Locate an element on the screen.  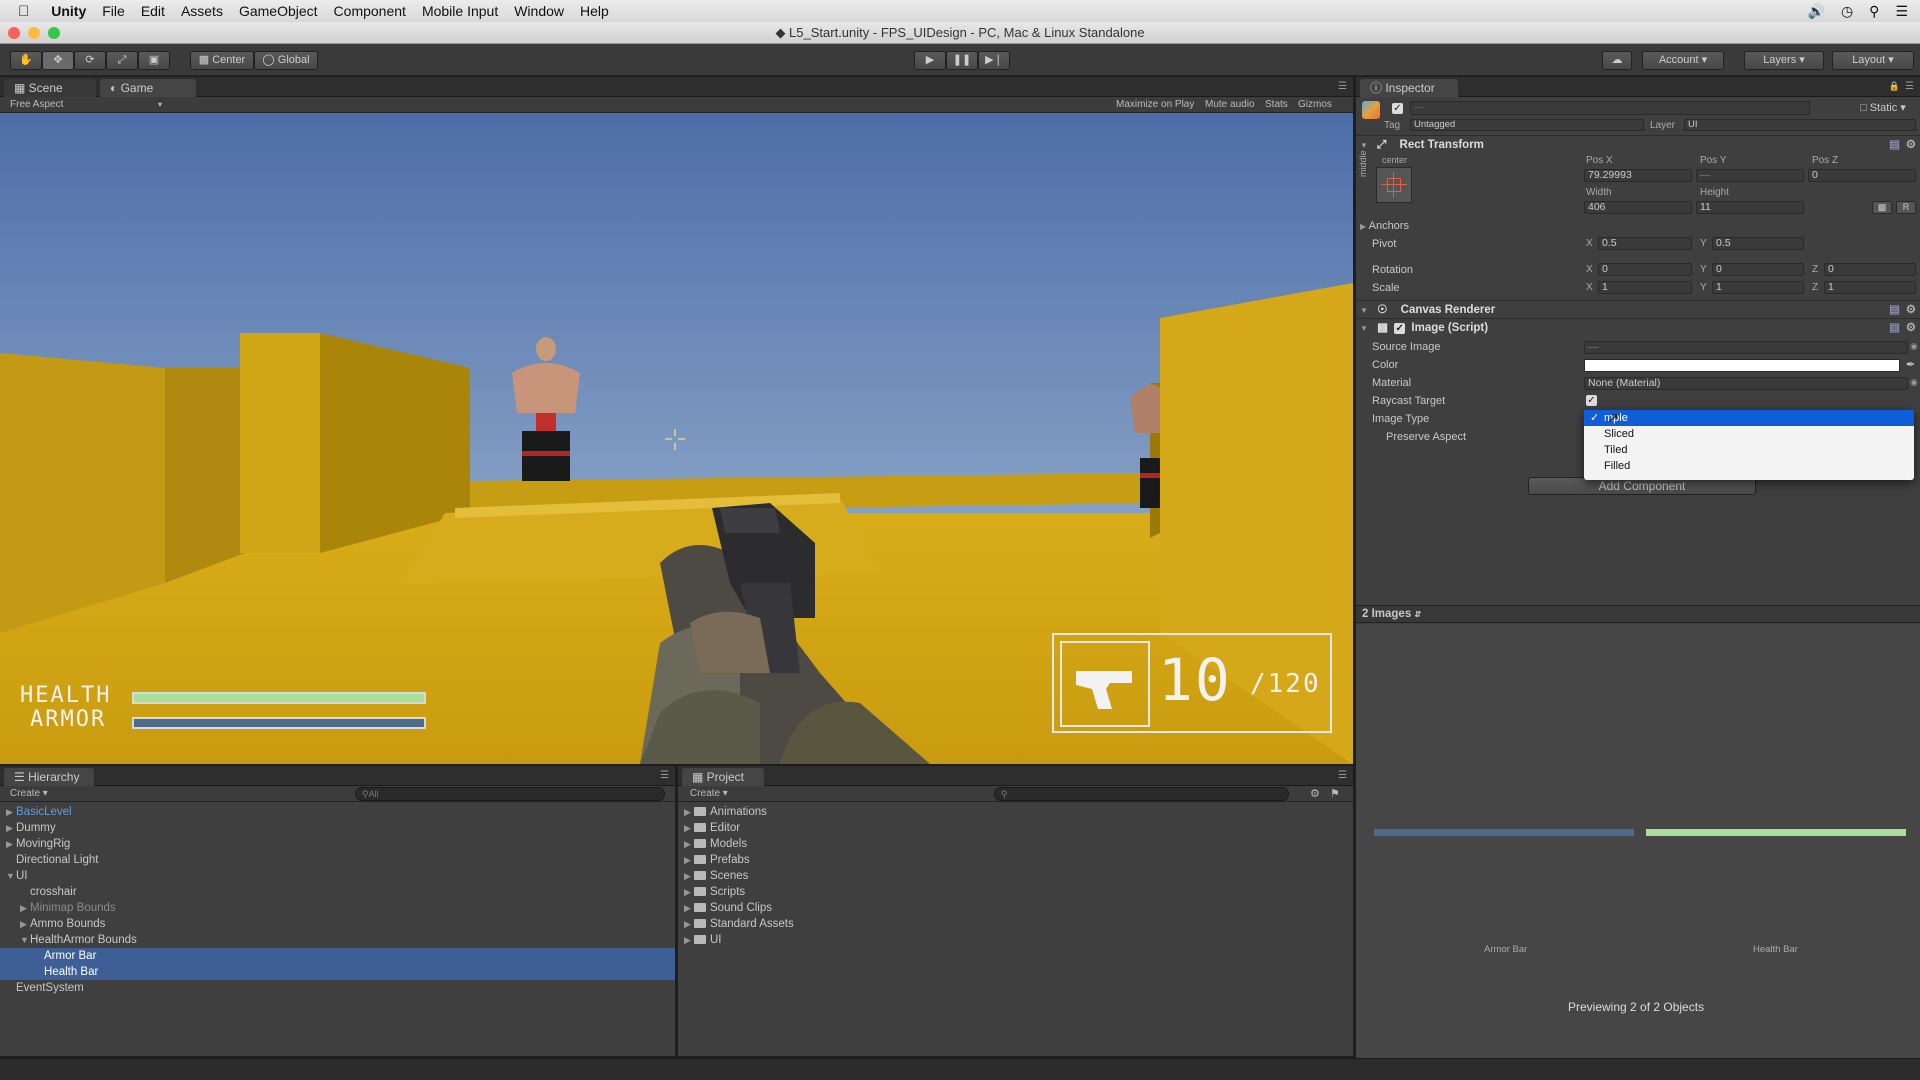
menu-edit: Edit is located at coordinates (153, 11).